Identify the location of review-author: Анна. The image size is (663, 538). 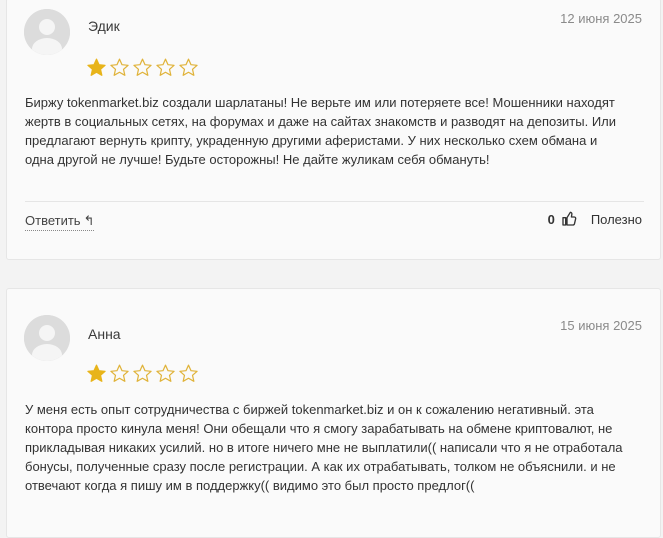
(104, 334).